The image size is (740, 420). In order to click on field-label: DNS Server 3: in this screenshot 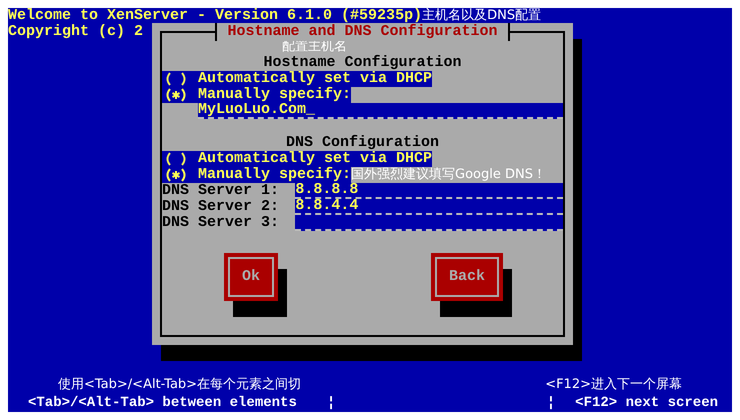, I will do `click(221, 223)`.